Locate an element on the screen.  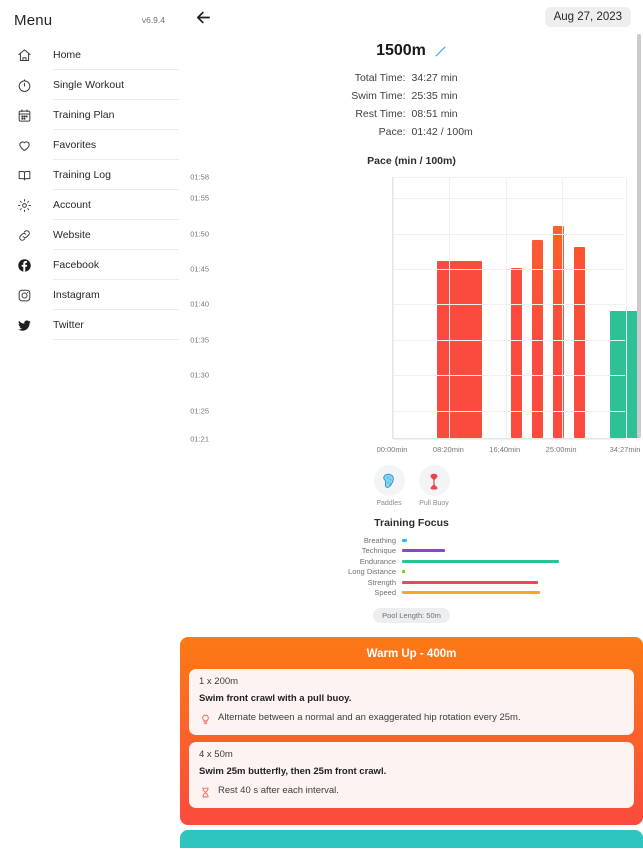
sidebar-item-favorites: Favorites is located at coordinates (89, 145).